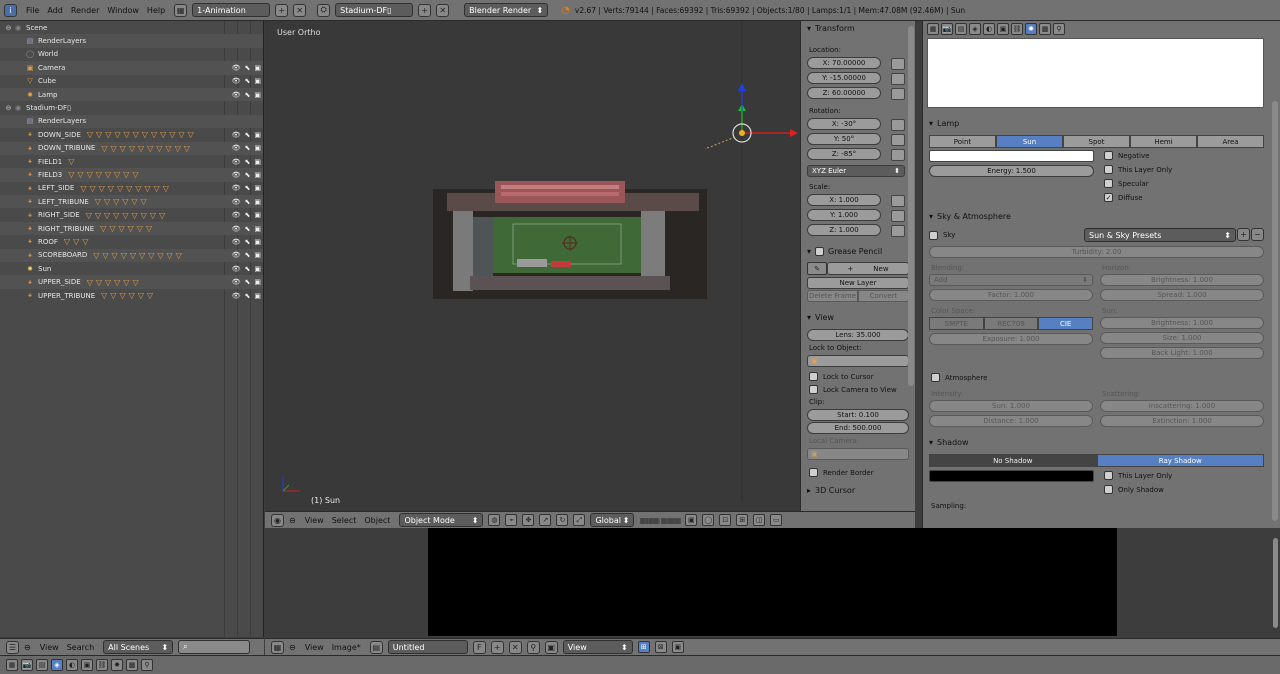  Describe the element at coordinates (612, 520) in the screenshot. I see `orientation-select: Global ⬍` at that location.